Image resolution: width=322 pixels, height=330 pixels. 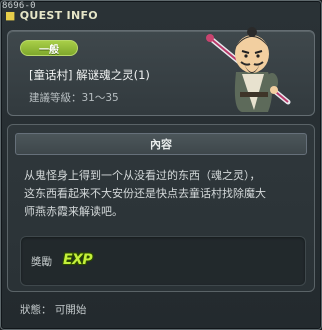 What do you see at coordinates (53, 310) in the screenshot?
I see `quest-status: 狀態： 可開始` at bounding box center [53, 310].